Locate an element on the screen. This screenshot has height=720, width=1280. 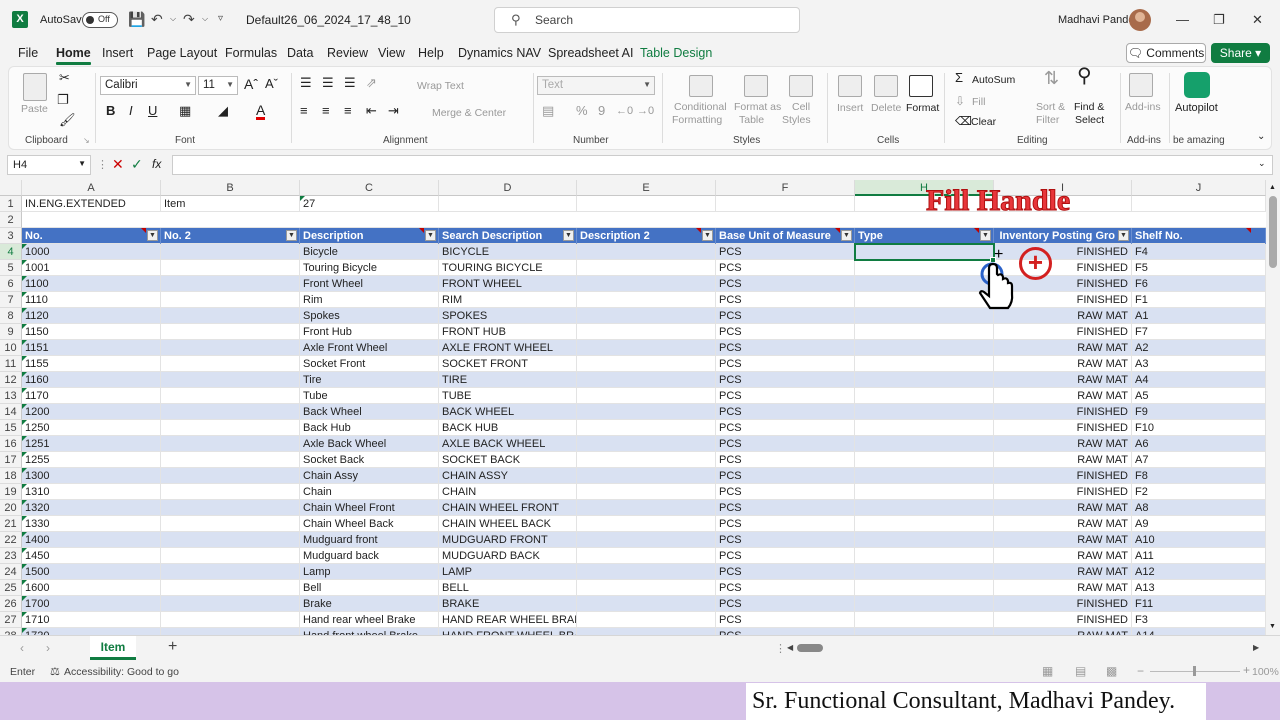
number-format-select: Text ▼ is located at coordinates (596, 85).